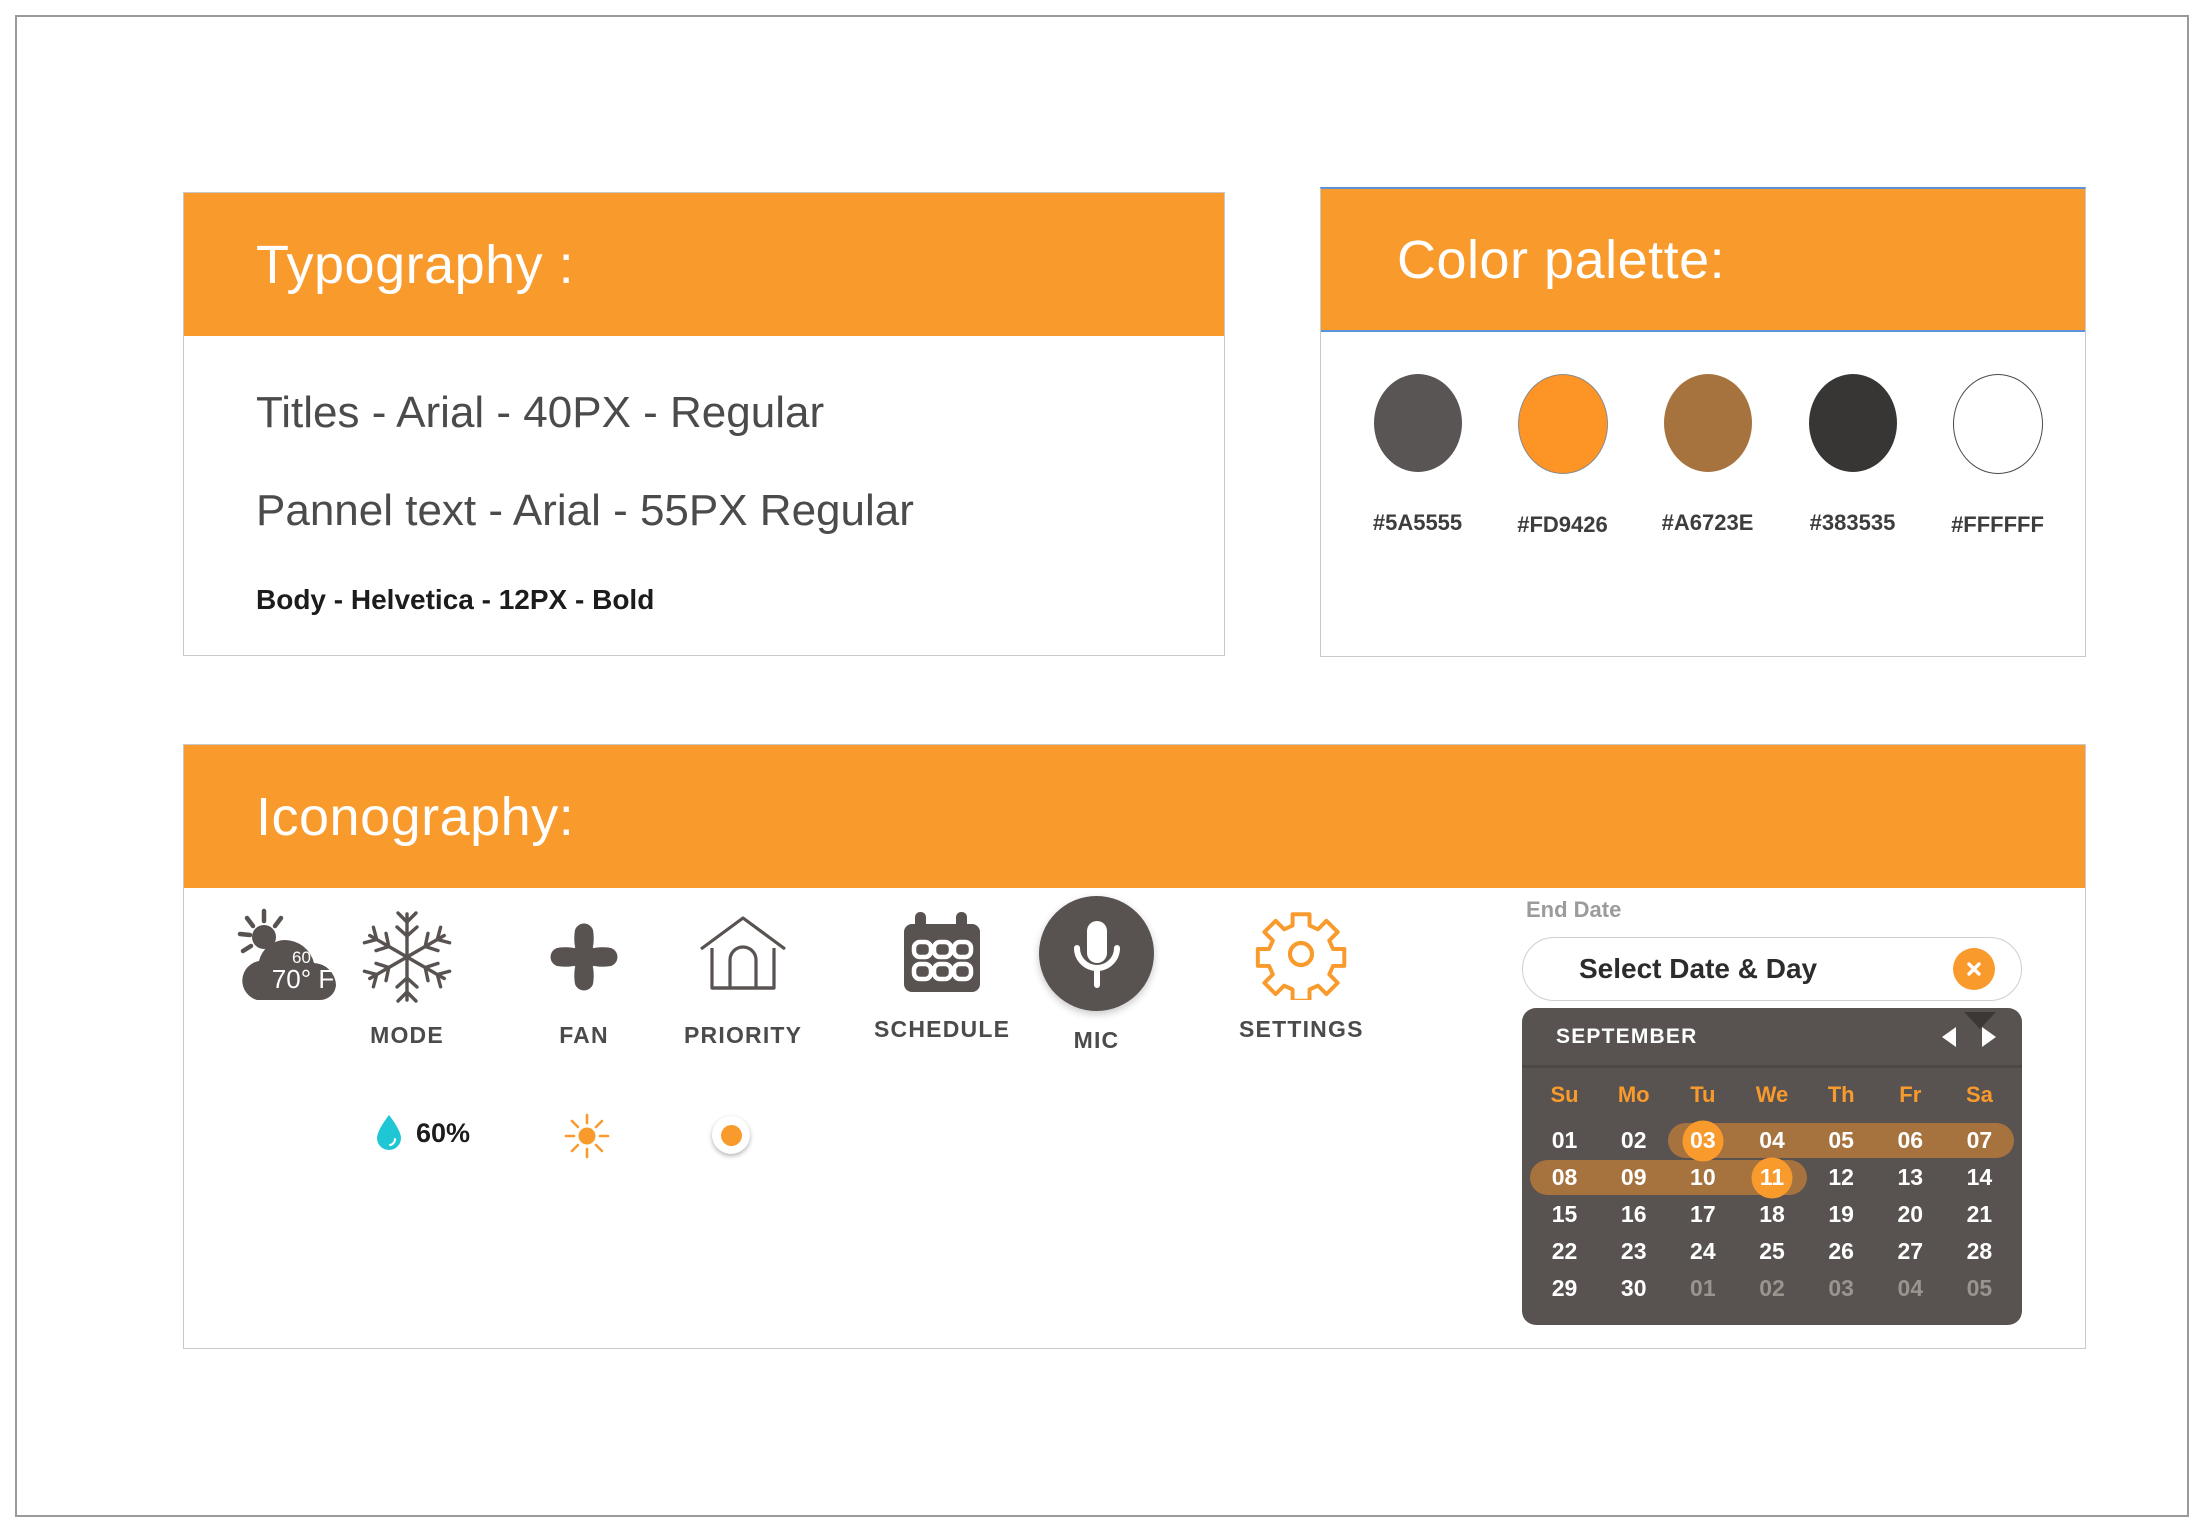  I want to click on calendar-day-label: 18, so click(1772, 1214).